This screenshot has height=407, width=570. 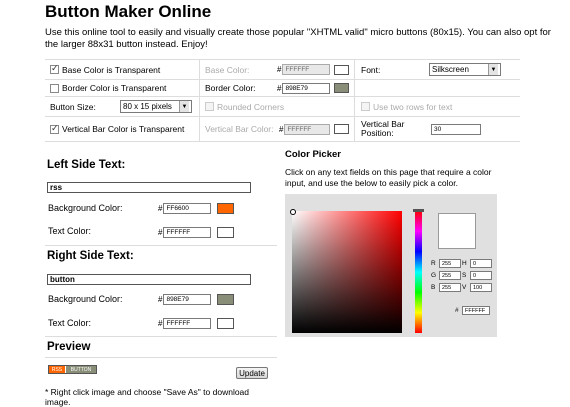 I want to click on color-picker-heading: Color Picker, so click(x=313, y=154).